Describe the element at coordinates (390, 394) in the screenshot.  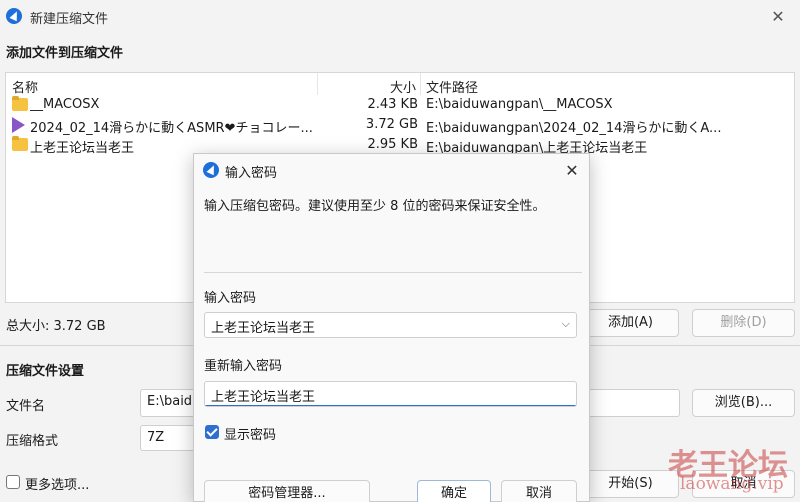
I see `reenter-password-input: 上老王论坛当老王` at that location.